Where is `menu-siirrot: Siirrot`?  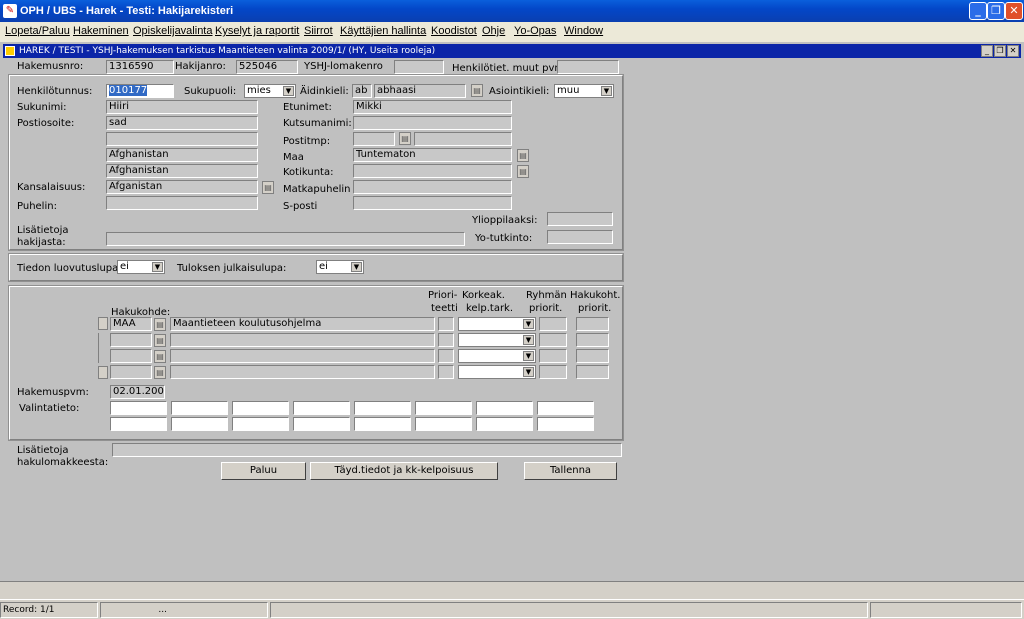
menu-siirrot: Siirrot is located at coordinates (318, 31).